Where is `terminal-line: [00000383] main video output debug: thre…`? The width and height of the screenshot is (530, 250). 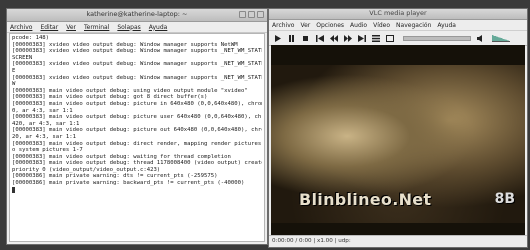
terminal-line: [00000383] main video output debug: thre… is located at coordinates (137, 163).